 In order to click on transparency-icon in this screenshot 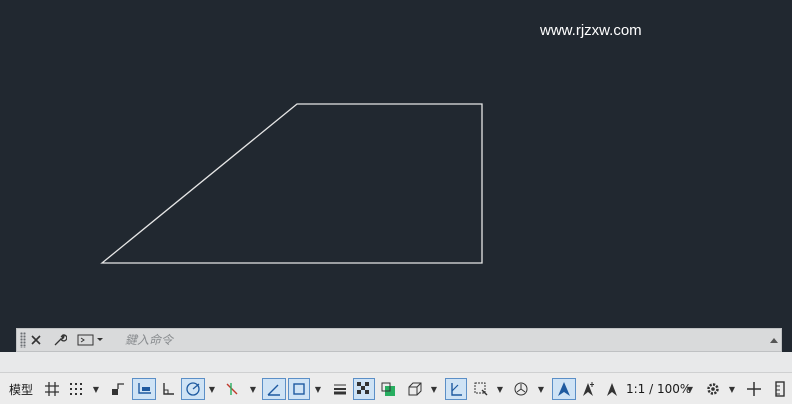, I will do `click(364, 389)`.